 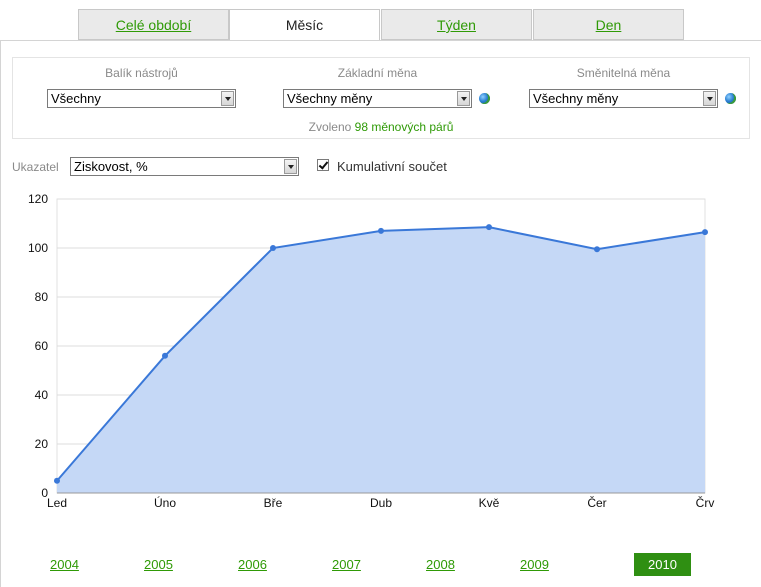 What do you see at coordinates (489, 503) in the screenshot?
I see `x-tick-label-Kvě: Kvě` at bounding box center [489, 503].